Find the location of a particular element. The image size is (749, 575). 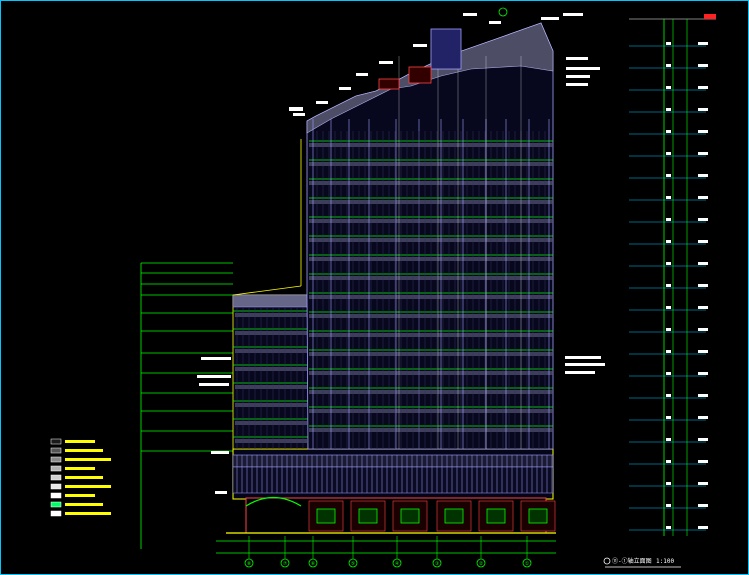

axis-label: ③ is located at coordinates (437, 564).